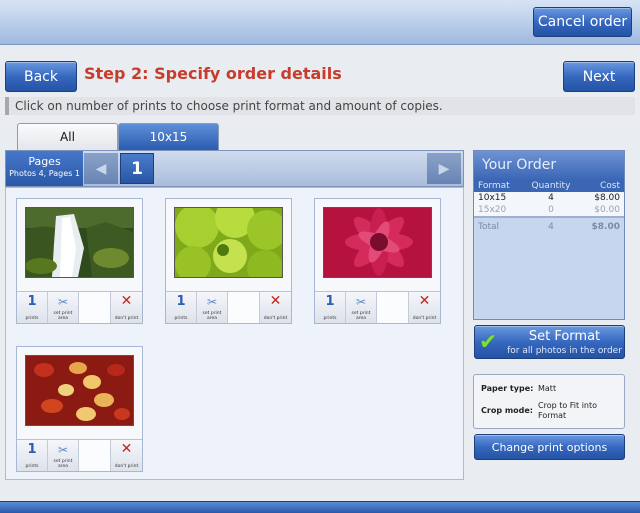  What do you see at coordinates (137, 168) in the screenshot?
I see `page-number-button: 1` at bounding box center [137, 168].